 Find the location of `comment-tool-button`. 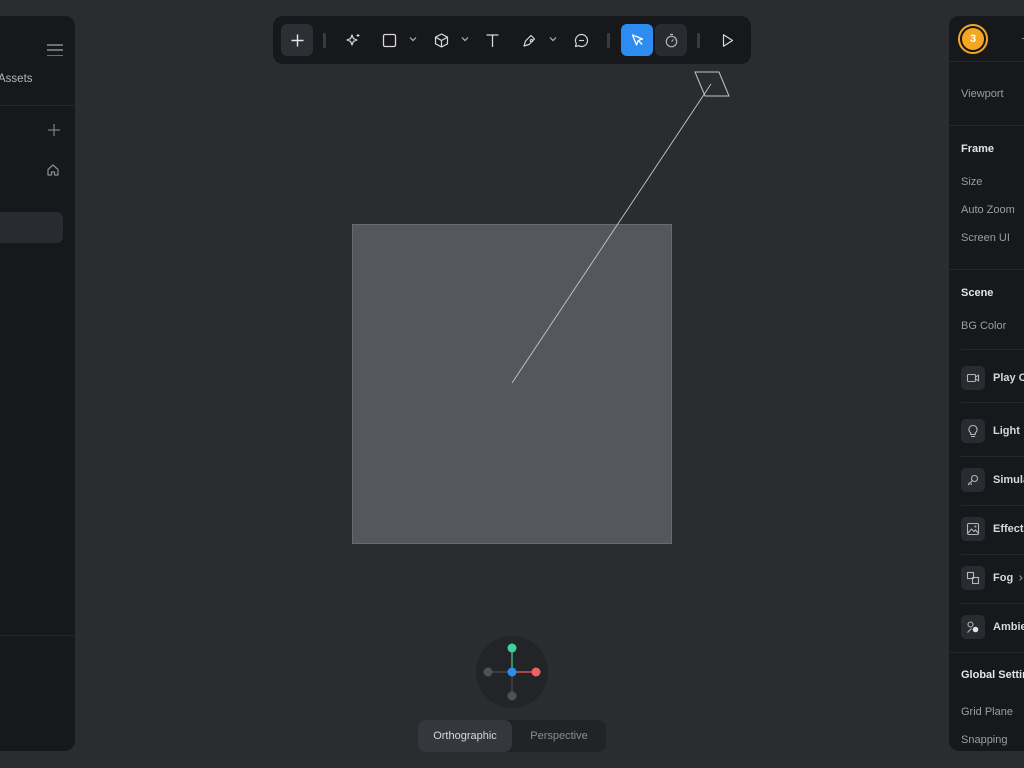

comment-tool-button is located at coordinates (581, 40).